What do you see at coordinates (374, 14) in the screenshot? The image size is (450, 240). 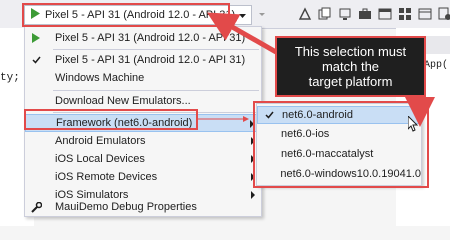 I see `toolbar-icons` at bounding box center [374, 14].